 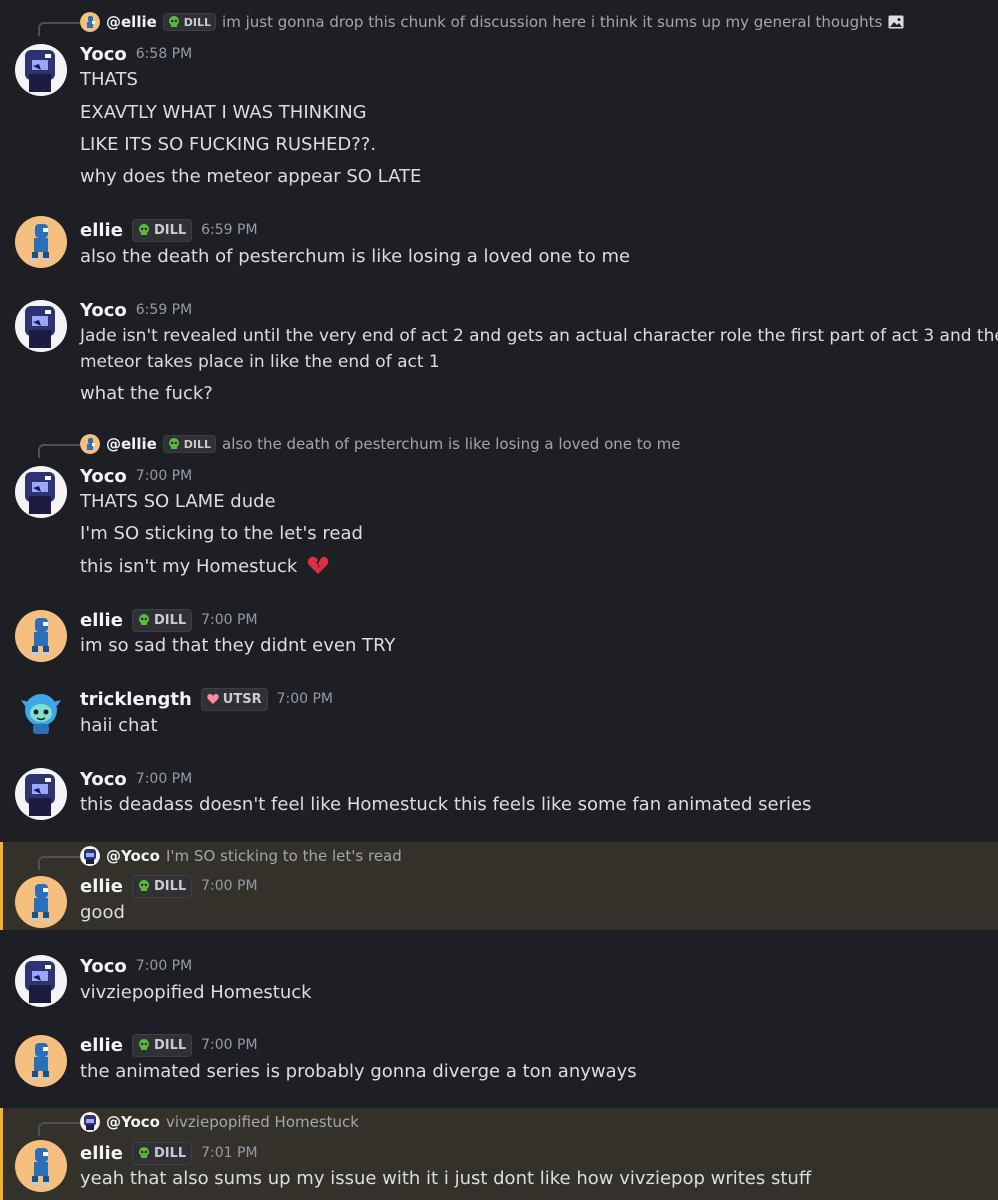 I want to click on timestamp: 6:58 PM, so click(x=164, y=54).